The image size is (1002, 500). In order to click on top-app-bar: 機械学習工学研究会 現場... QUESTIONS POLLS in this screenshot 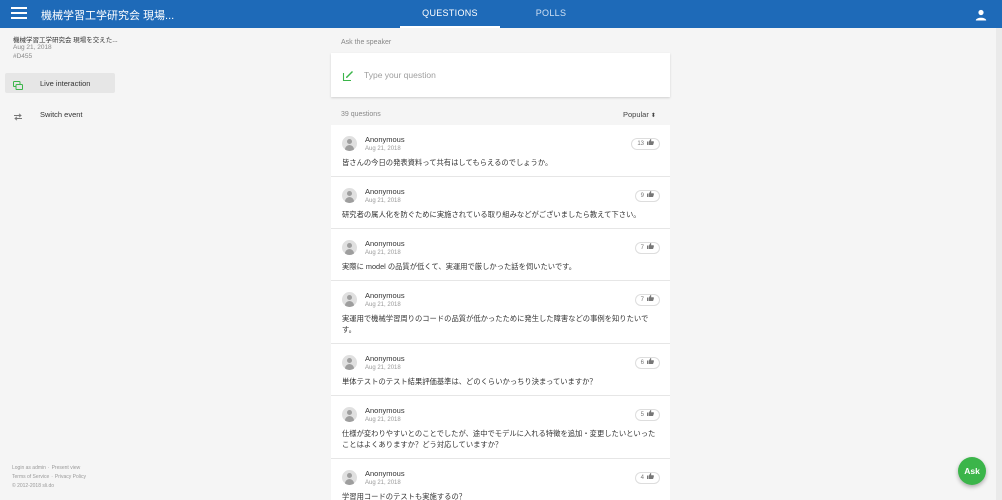, I will do `click(501, 14)`.